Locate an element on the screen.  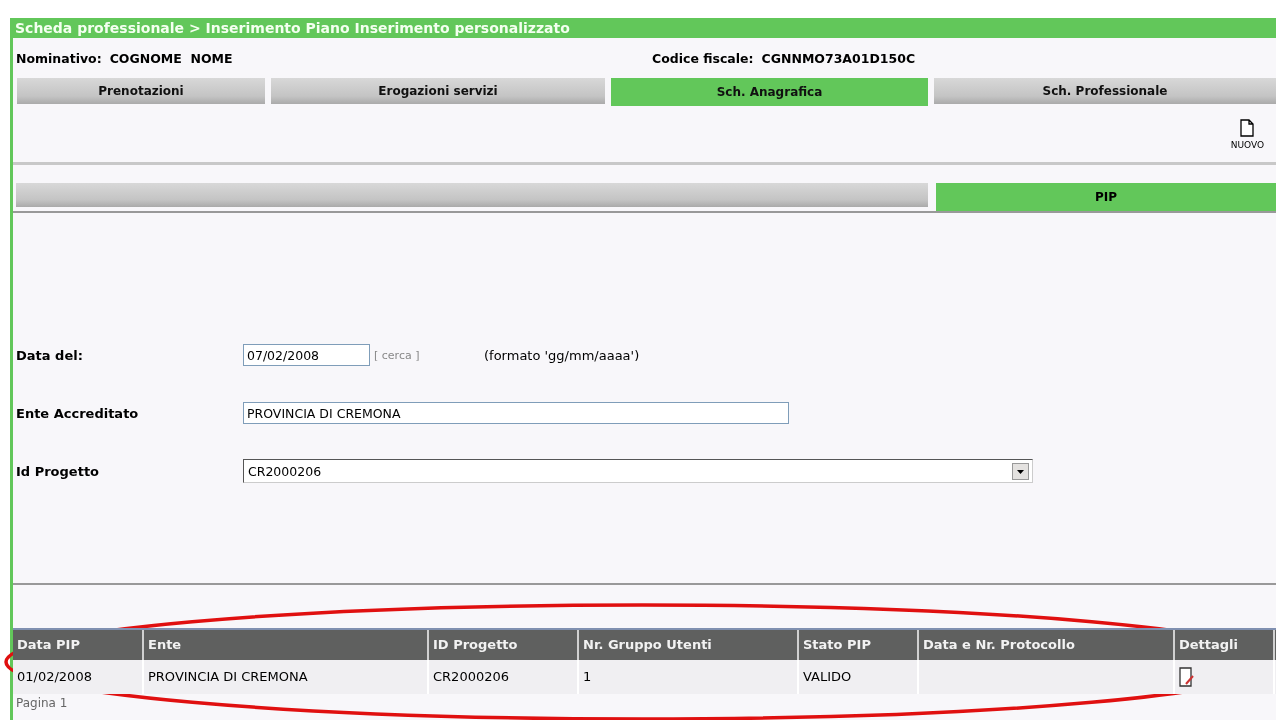
format-hint: (formato 'gg/mm/aaaa') is located at coordinates (562, 355).